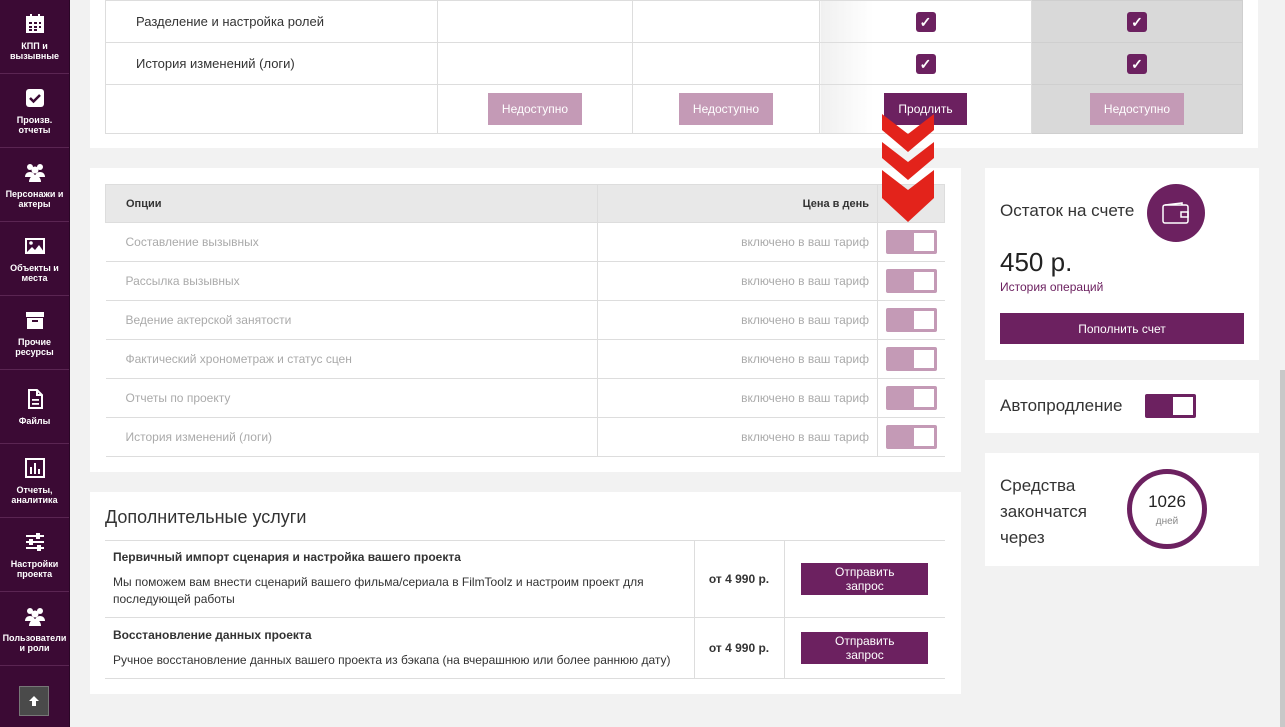 This screenshot has height=727, width=1285. I want to click on chevron-down-icon, so click(908, 168).